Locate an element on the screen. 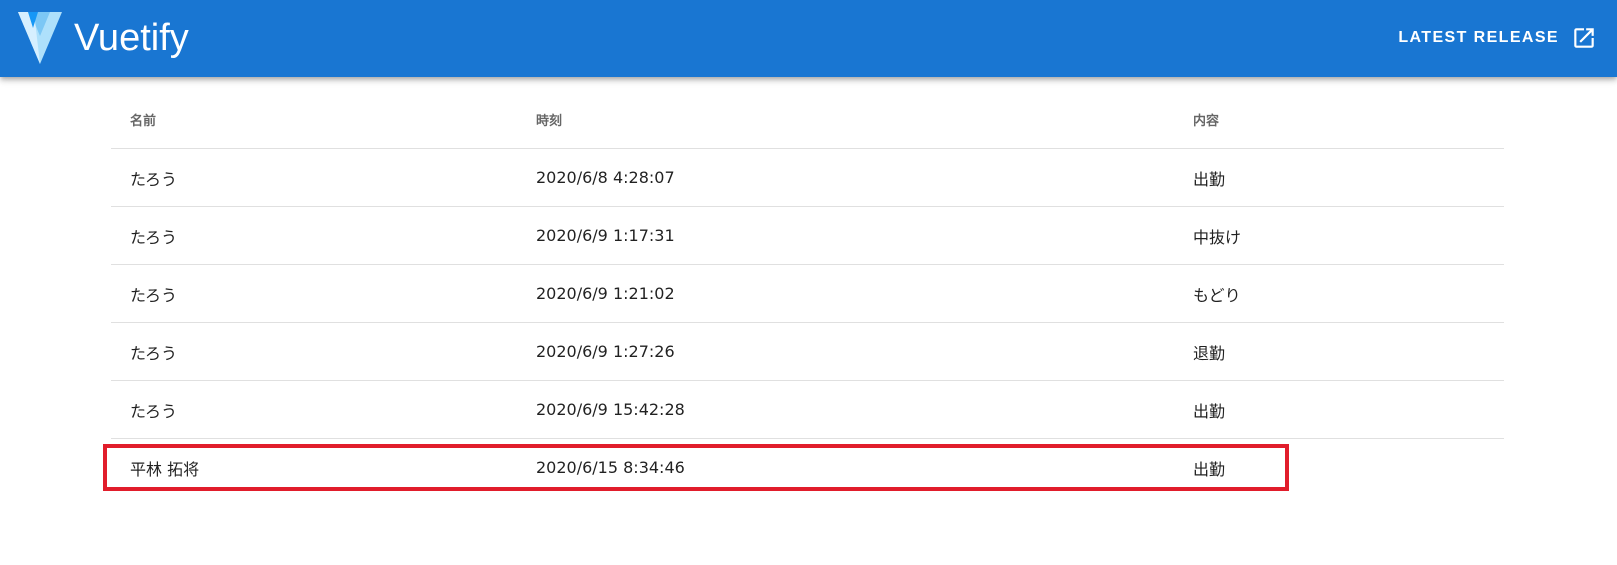  latest-release-button: LATEST RELEASE is located at coordinates (1495, 38).